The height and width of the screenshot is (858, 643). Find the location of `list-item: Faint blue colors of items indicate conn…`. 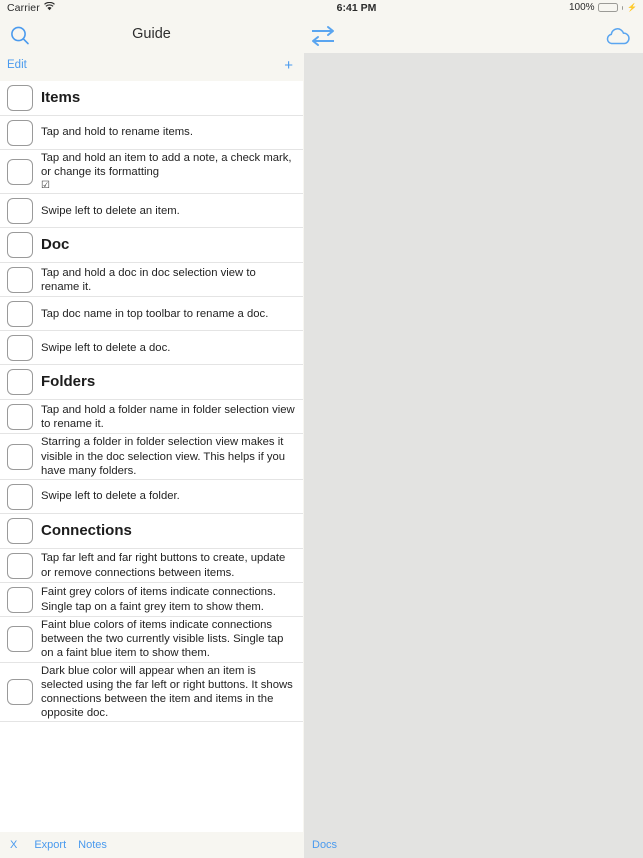

list-item: Faint blue colors of items indicate conn… is located at coordinates (151, 640).